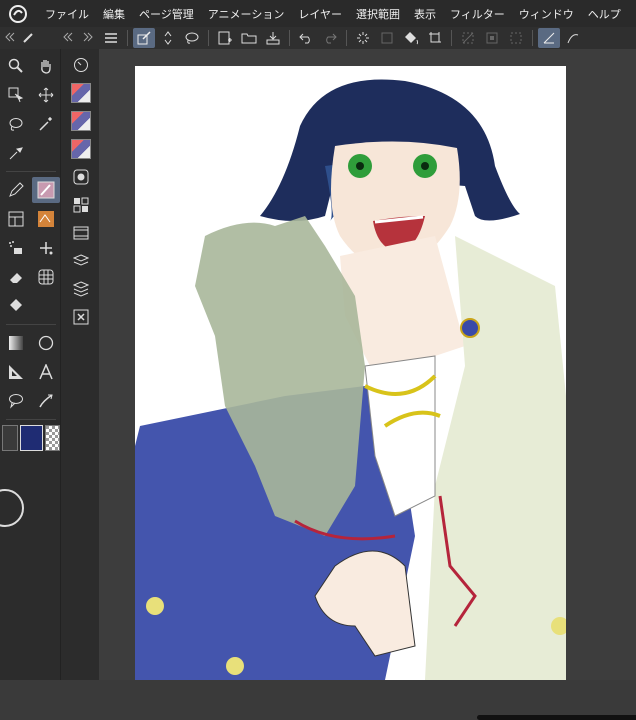 This screenshot has width=636, height=720. Describe the element at coordinates (477, 14) in the screenshot. I see `menu-filter: フィルター` at that location.